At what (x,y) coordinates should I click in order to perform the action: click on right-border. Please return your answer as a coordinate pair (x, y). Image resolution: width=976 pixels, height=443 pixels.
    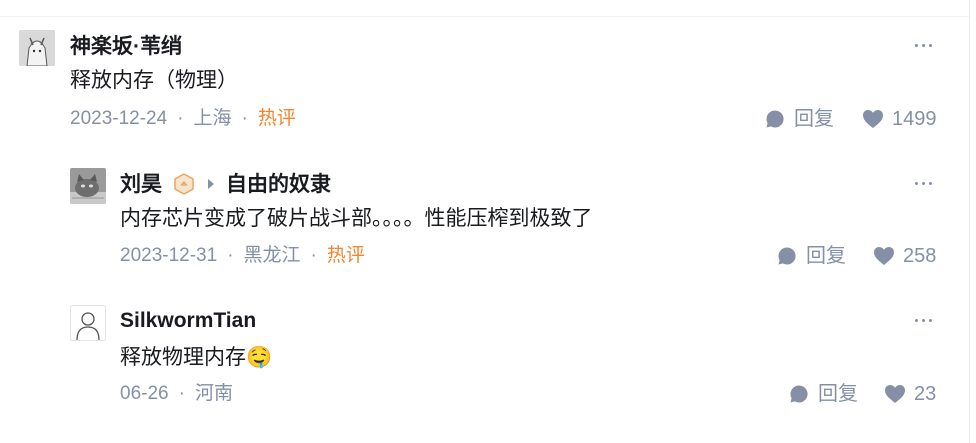
    Looking at the image, I should click on (969, 221).